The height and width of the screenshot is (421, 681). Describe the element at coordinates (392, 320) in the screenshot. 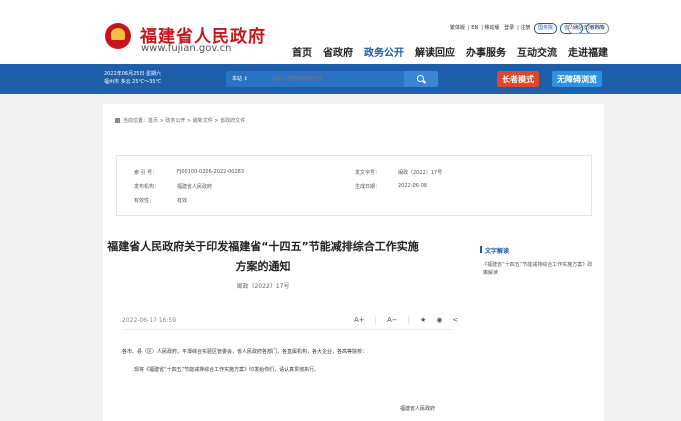

I see `font-decrease-button: A−` at that location.